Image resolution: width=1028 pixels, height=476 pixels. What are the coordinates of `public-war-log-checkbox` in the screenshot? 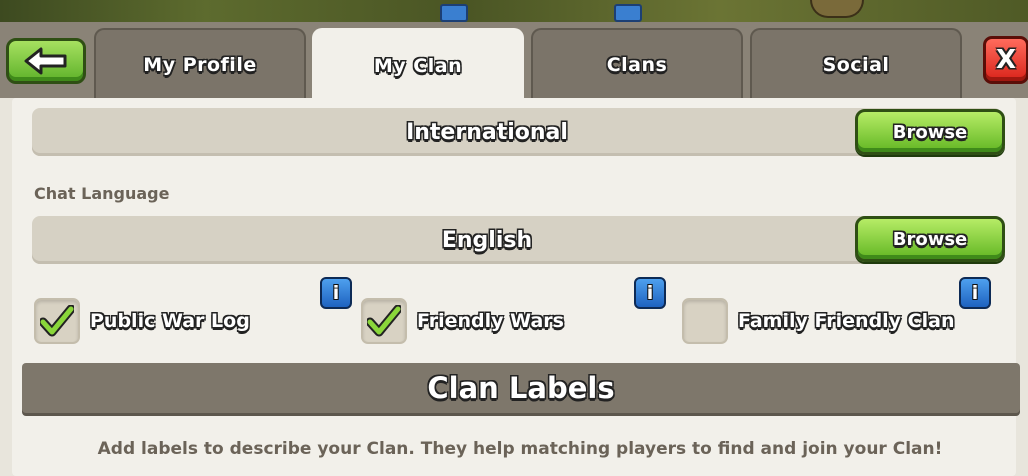 It's located at (57, 321).